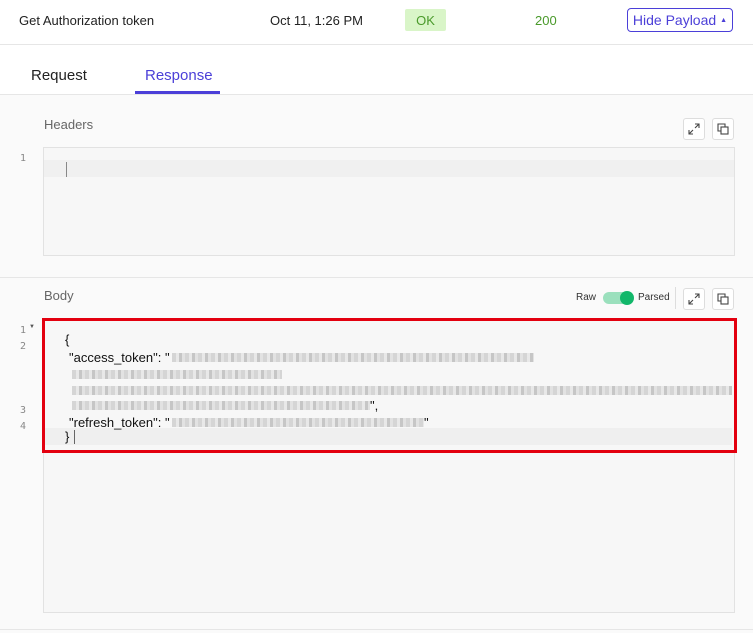 This screenshot has height=633, width=753. I want to click on active-tab-indicator, so click(177, 92).